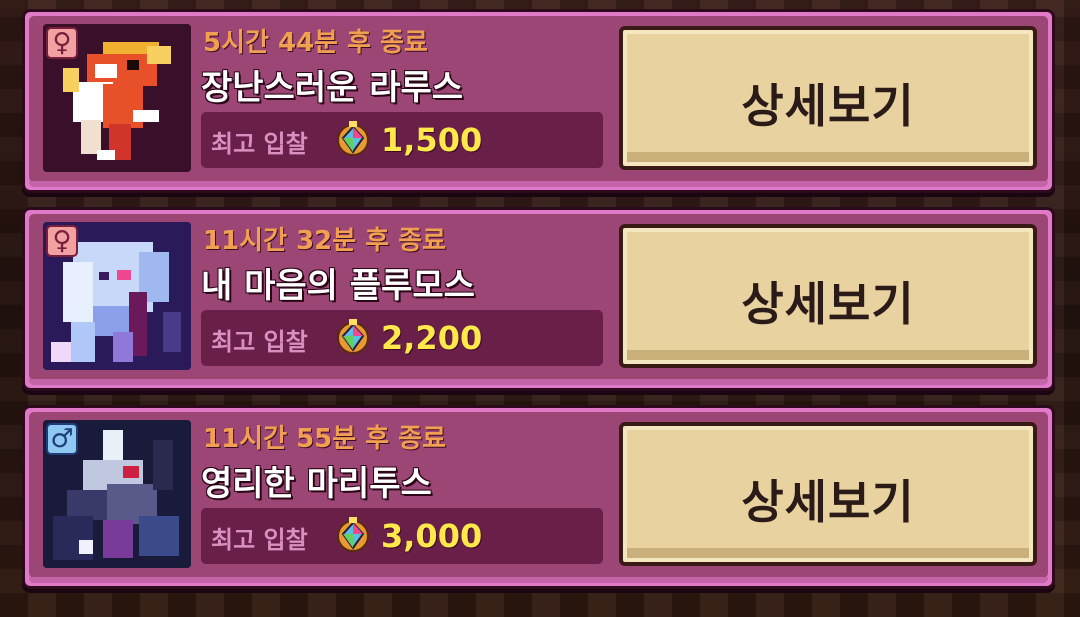  I want to click on highest-bid-box: 최고 입찰 1,500, so click(402, 140).